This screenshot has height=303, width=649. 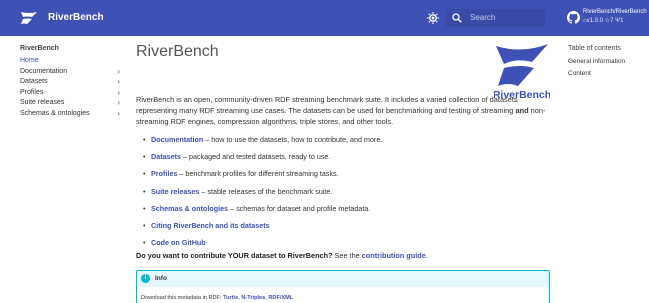 What do you see at coordinates (70, 61) in the screenshot?
I see `nav-item-home: Home` at bounding box center [70, 61].